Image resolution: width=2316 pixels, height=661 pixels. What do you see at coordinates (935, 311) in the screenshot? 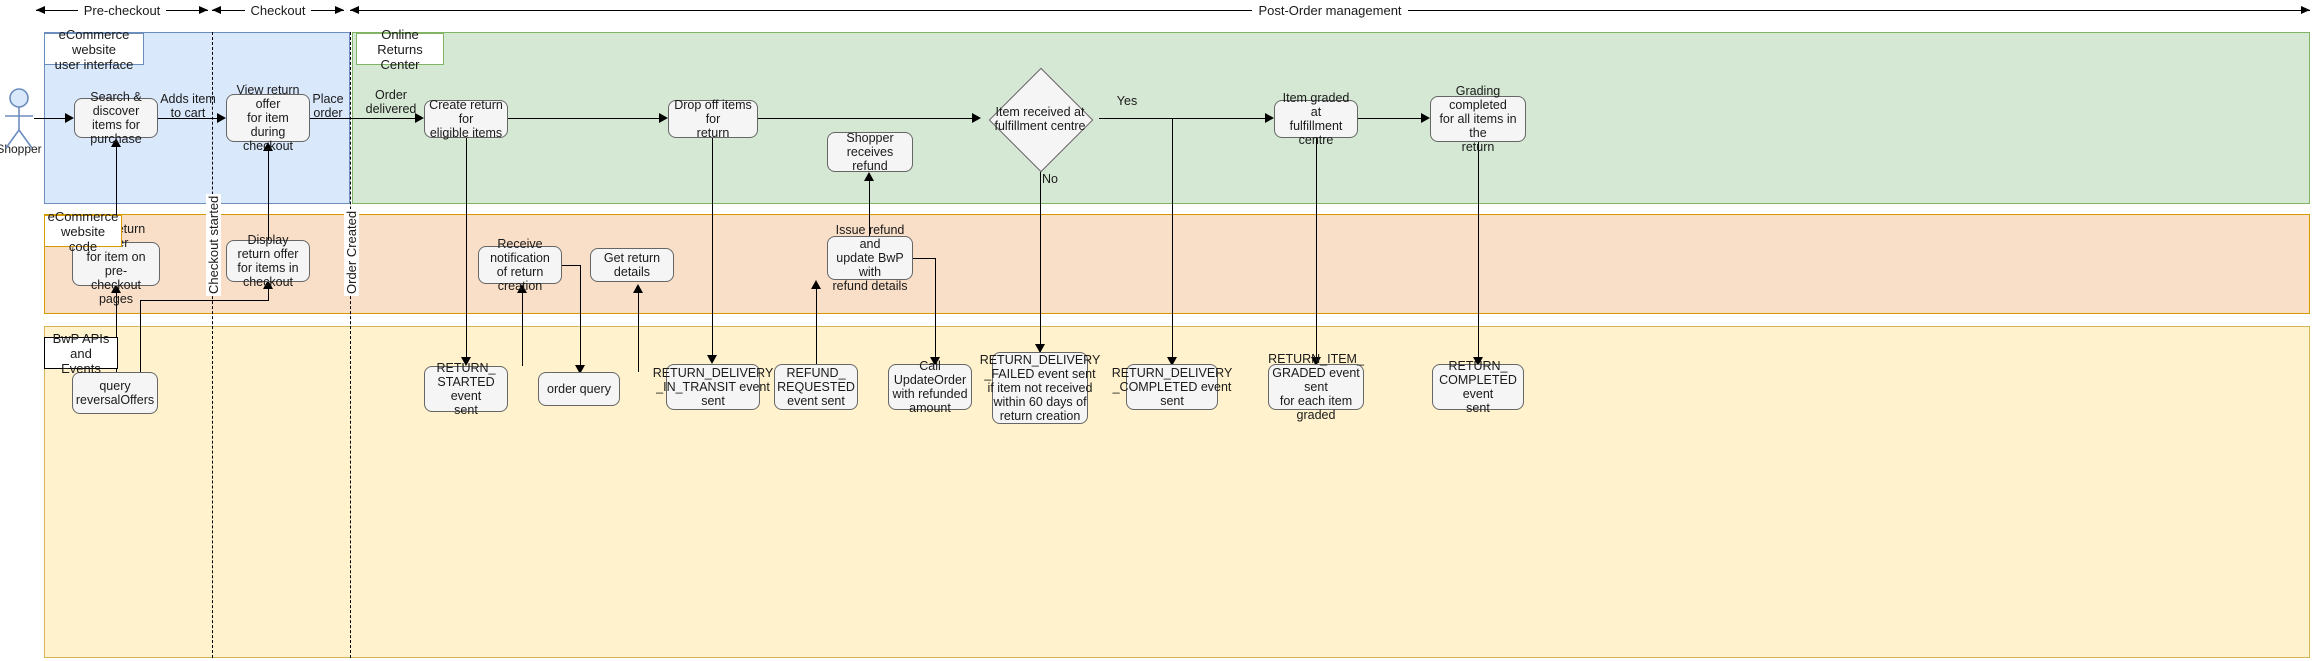
I see `edge-issue-to-update-v` at bounding box center [935, 311].